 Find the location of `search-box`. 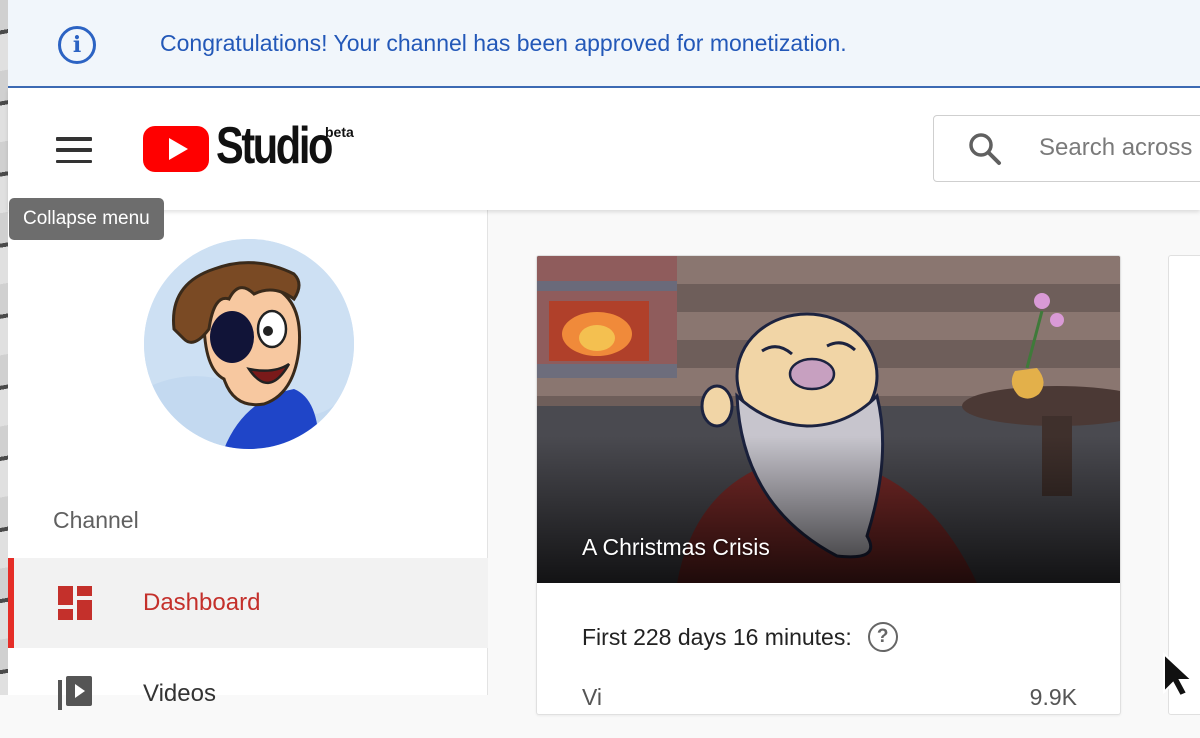

search-box is located at coordinates (1066, 148).